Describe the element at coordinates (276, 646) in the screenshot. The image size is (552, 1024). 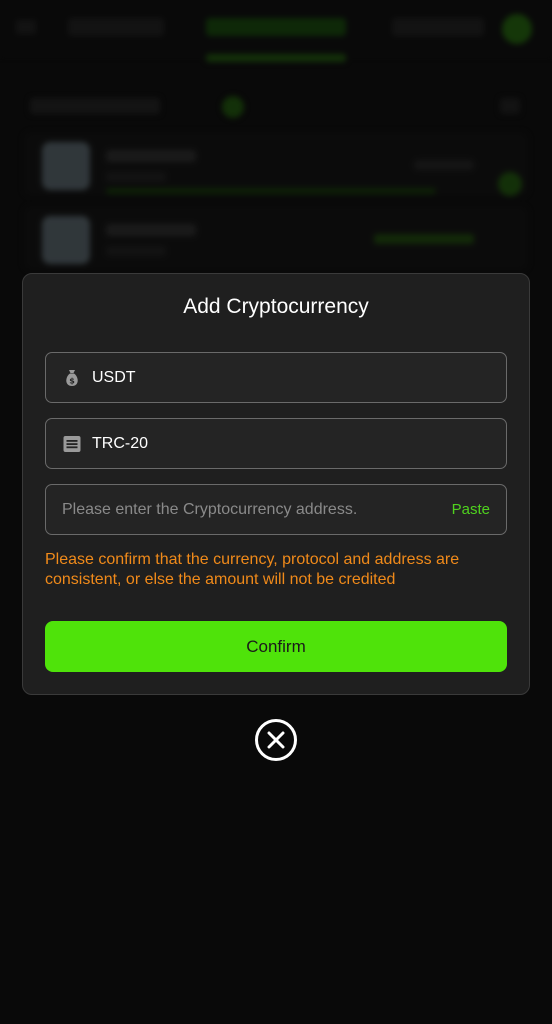
I see `confirm-button: Confirm` at that location.